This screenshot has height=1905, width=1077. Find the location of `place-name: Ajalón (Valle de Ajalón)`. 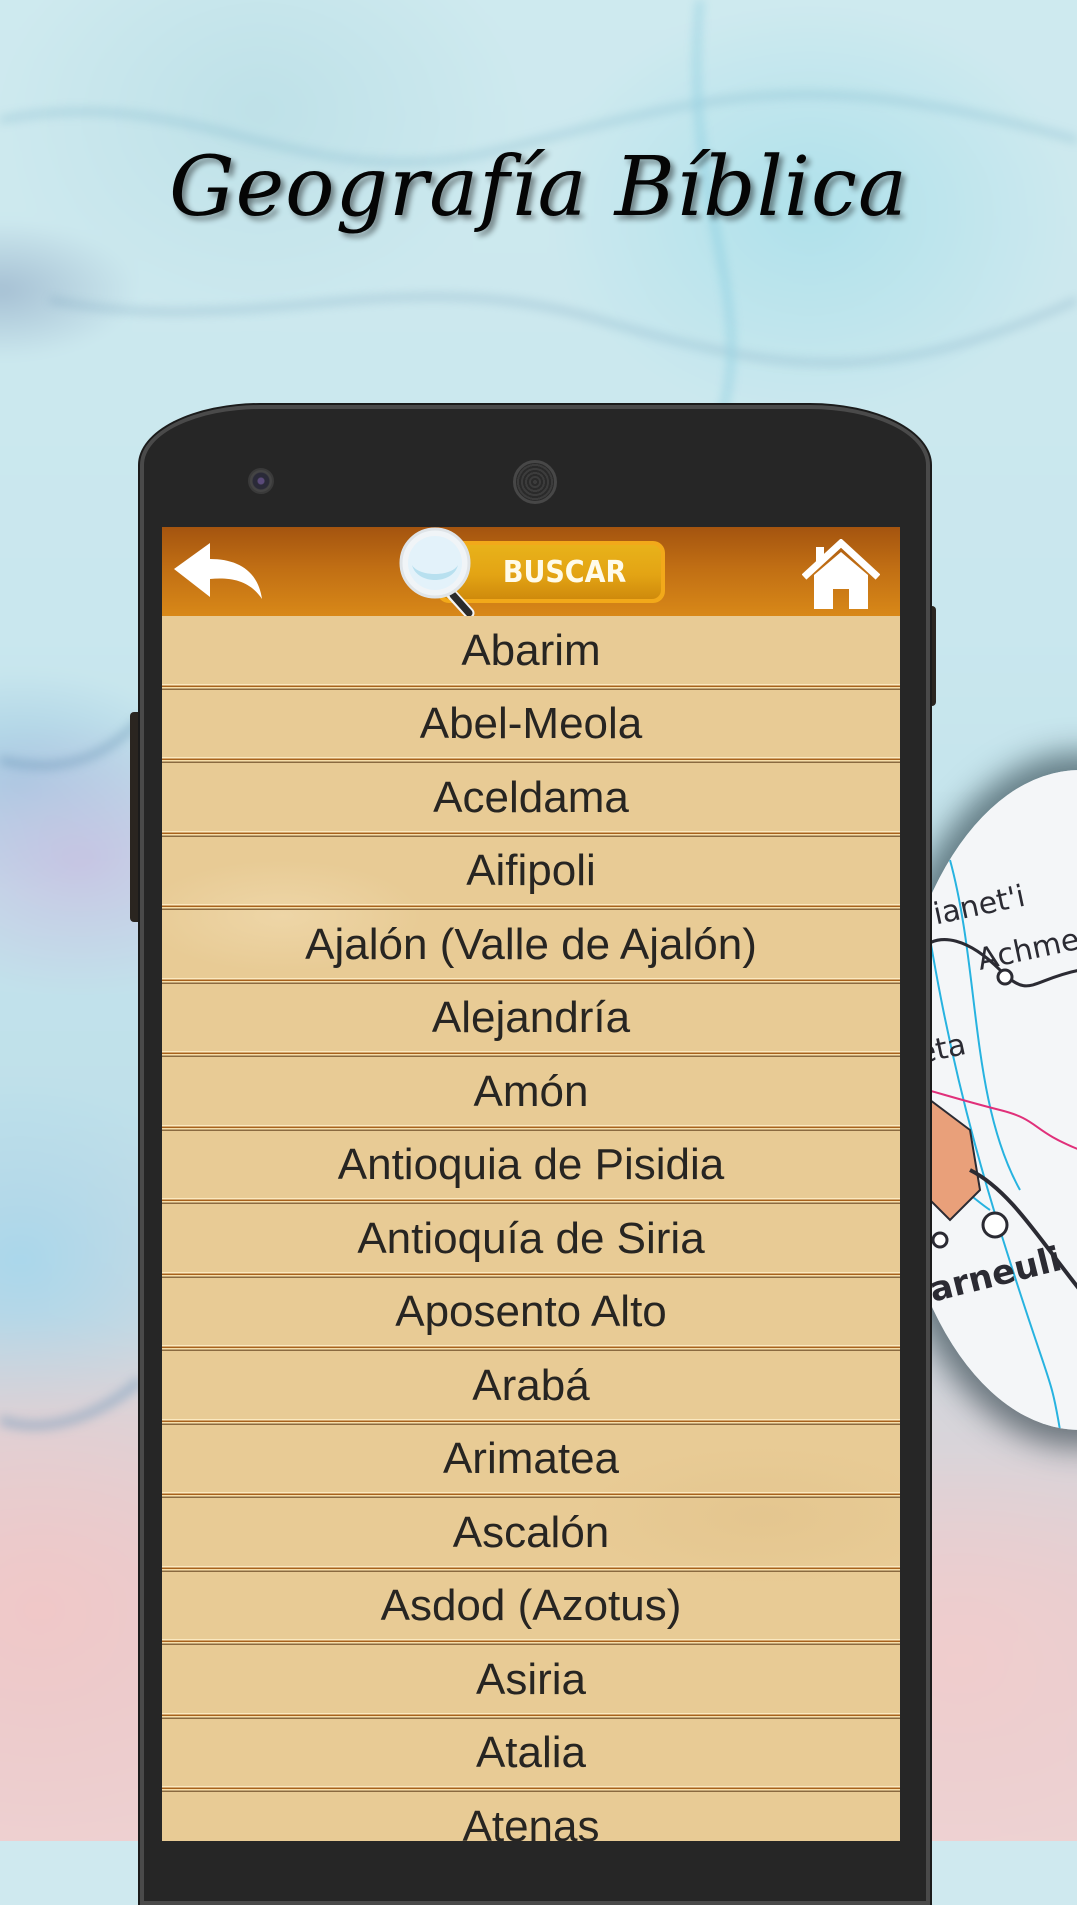

place-name: Ajalón (Valle de Ajalón) is located at coordinates (531, 944).